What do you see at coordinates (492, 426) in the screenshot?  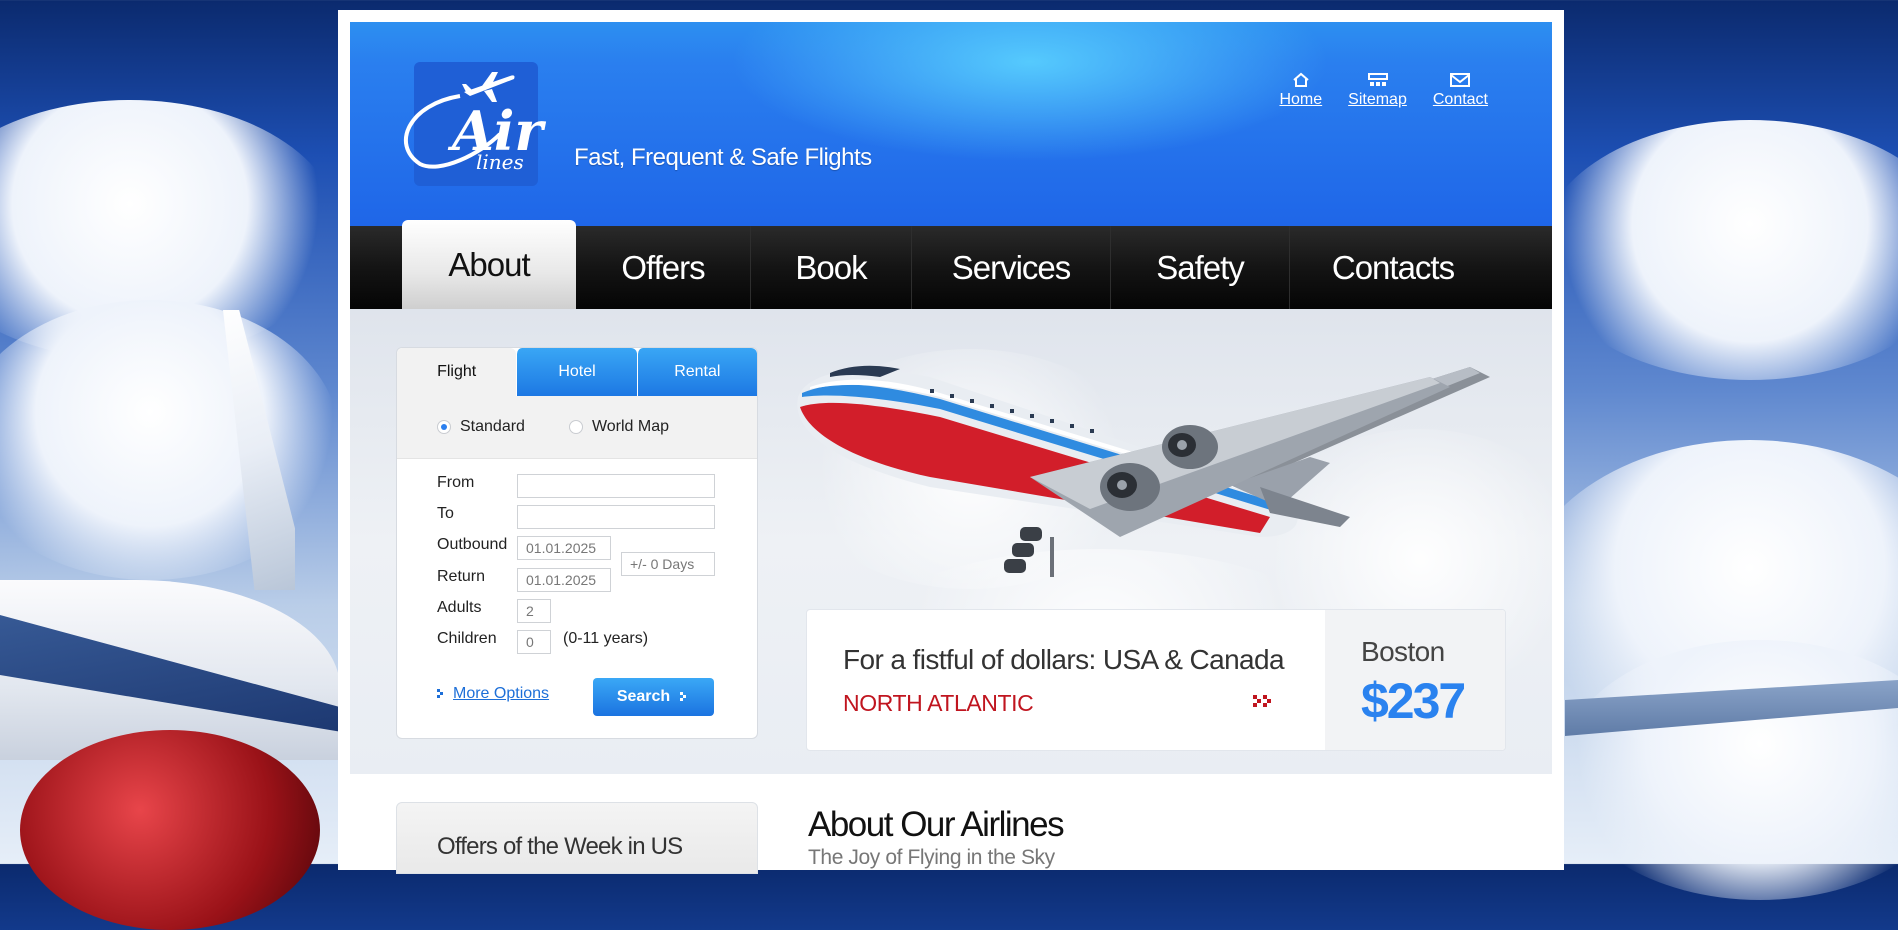 I see `radio-standard-label: Standard` at bounding box center [492, 426].